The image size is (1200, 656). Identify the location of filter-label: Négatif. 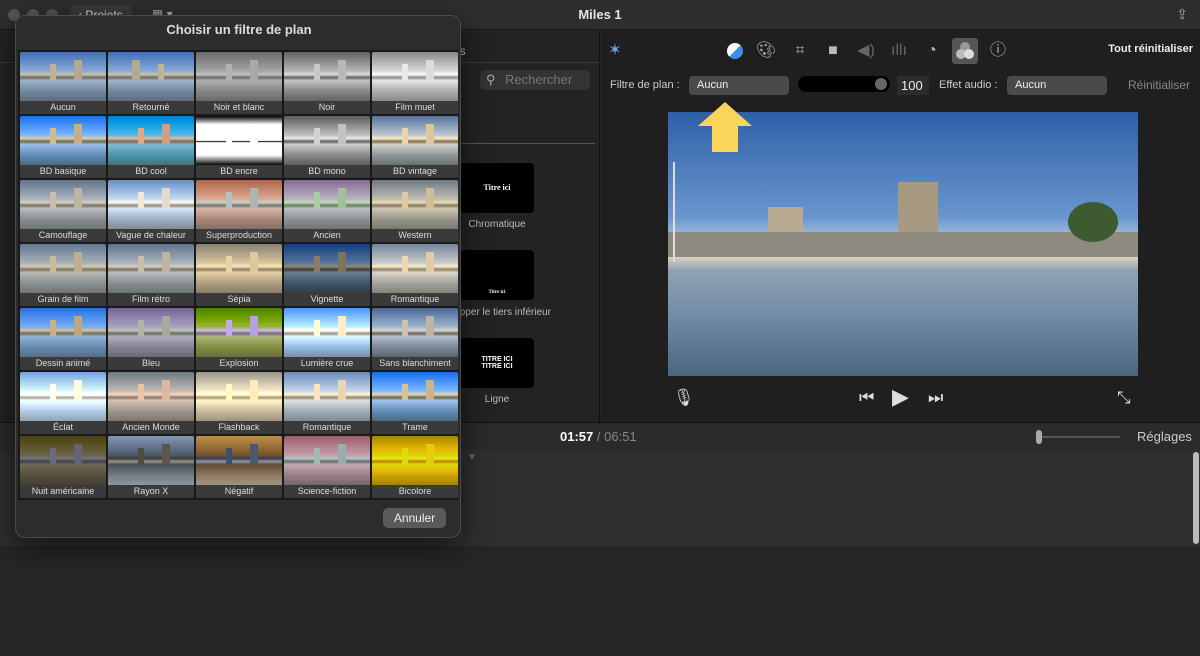
(239, 491).